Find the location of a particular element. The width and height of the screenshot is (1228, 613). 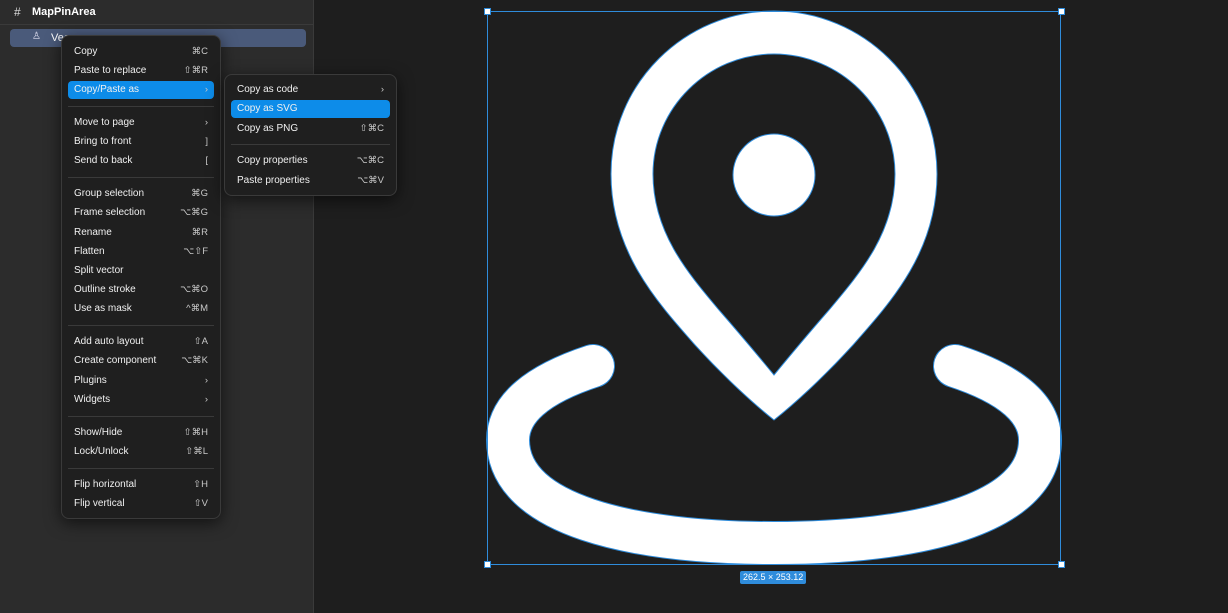

menu-item-flip-horizontal: Flip horizontal ⇧H is located at coordinates (141, 485).